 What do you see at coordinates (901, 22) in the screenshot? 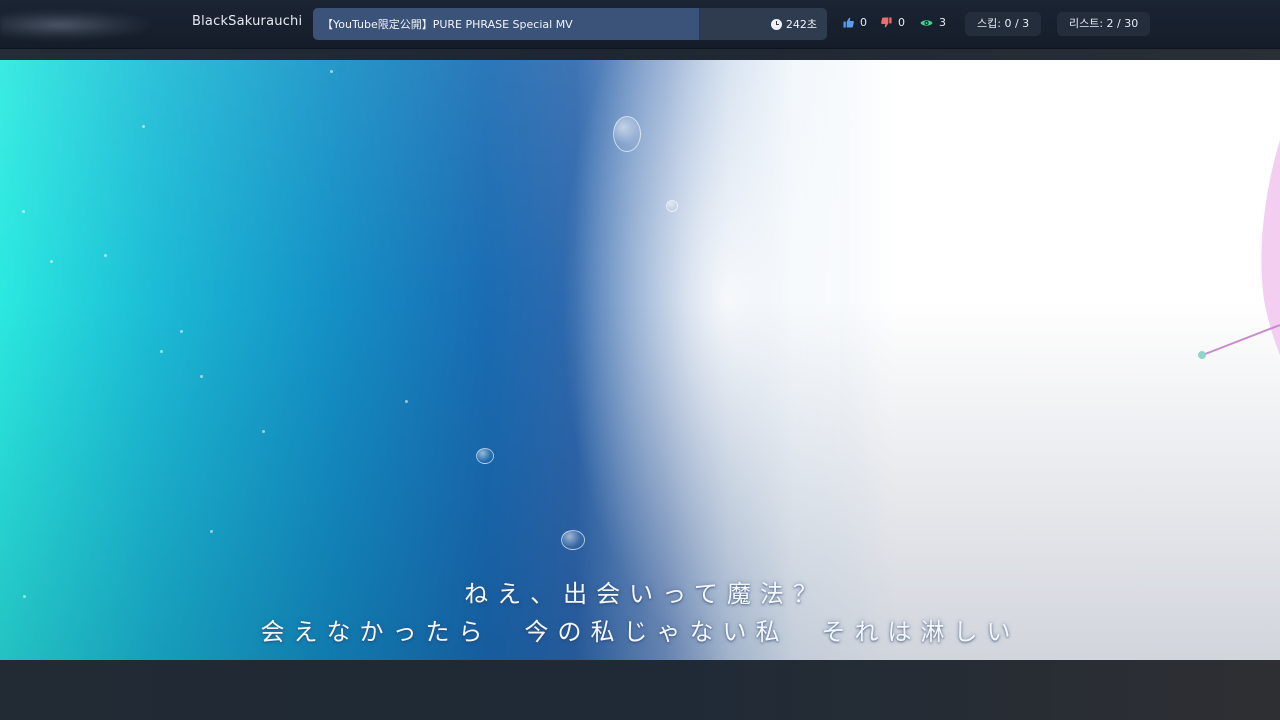
I see `dislike-count: 0` at bounding box center [901, 22].